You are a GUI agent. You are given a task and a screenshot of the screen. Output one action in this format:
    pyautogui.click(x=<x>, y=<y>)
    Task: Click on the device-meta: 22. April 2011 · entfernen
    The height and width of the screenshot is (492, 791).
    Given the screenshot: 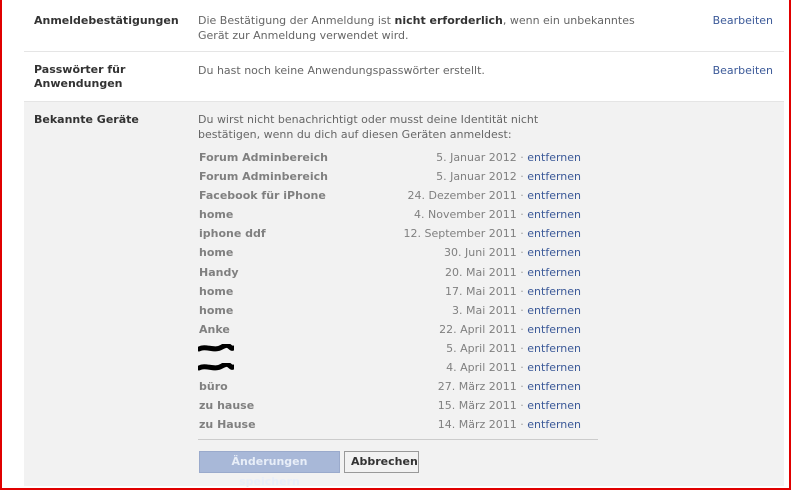 What is the action you would take?
    pyautogui.click(x=510, y=329)
    